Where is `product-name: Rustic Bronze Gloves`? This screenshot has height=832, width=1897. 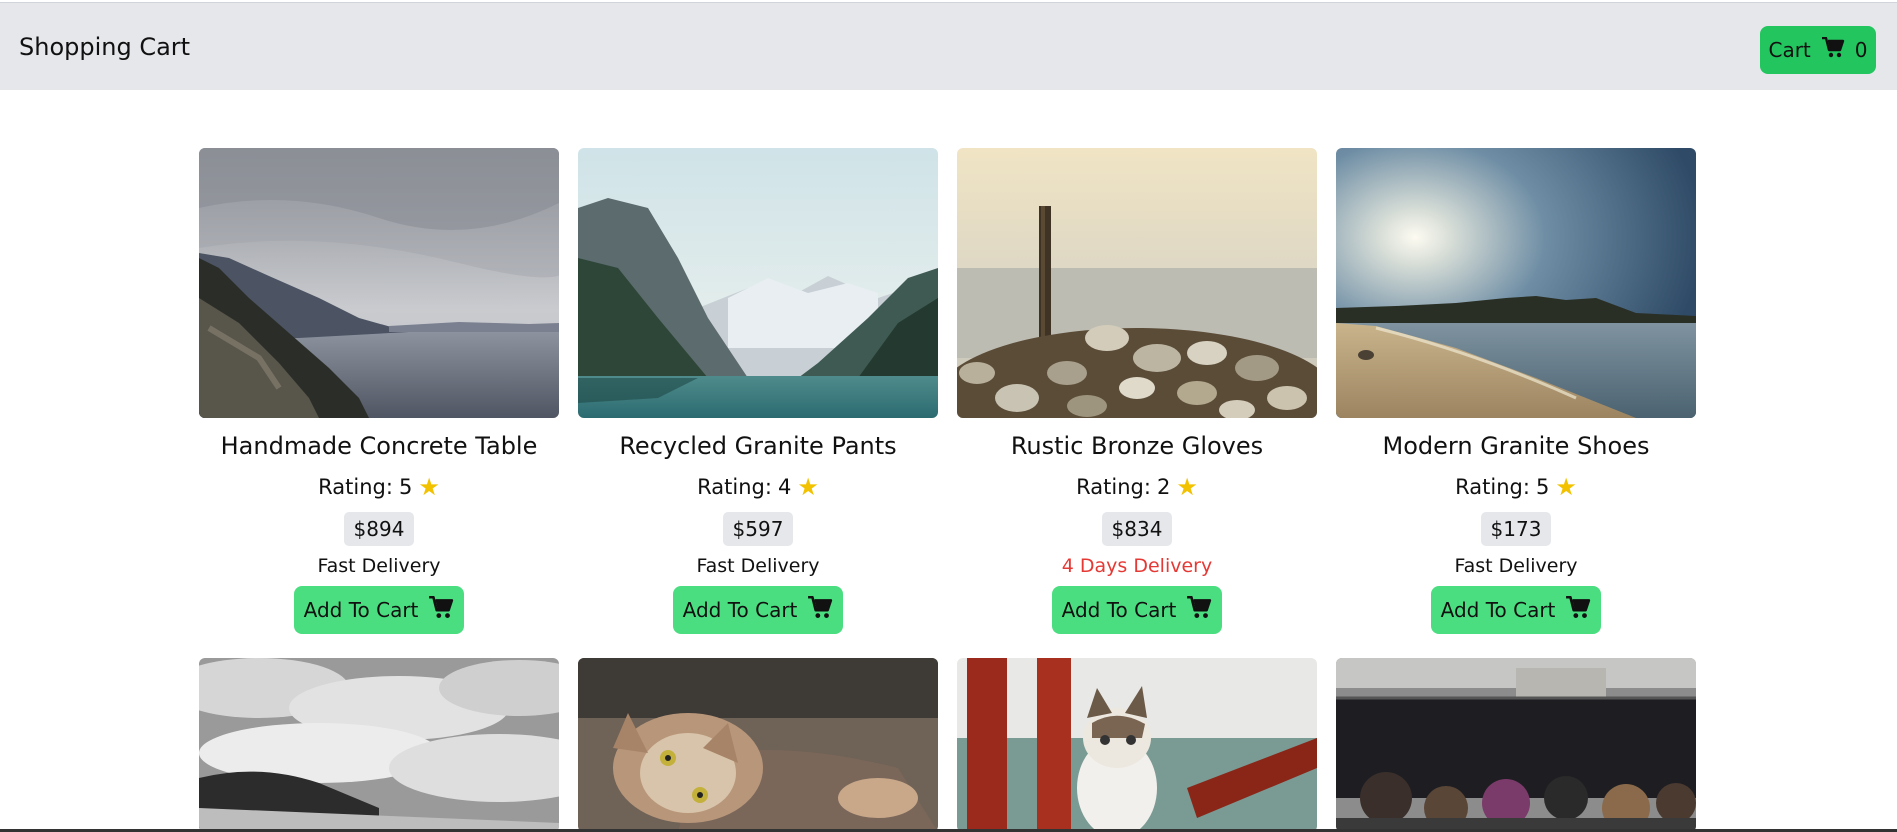 product-name: Rustic Bronze Gloves is located at coordinates (1137, 446).